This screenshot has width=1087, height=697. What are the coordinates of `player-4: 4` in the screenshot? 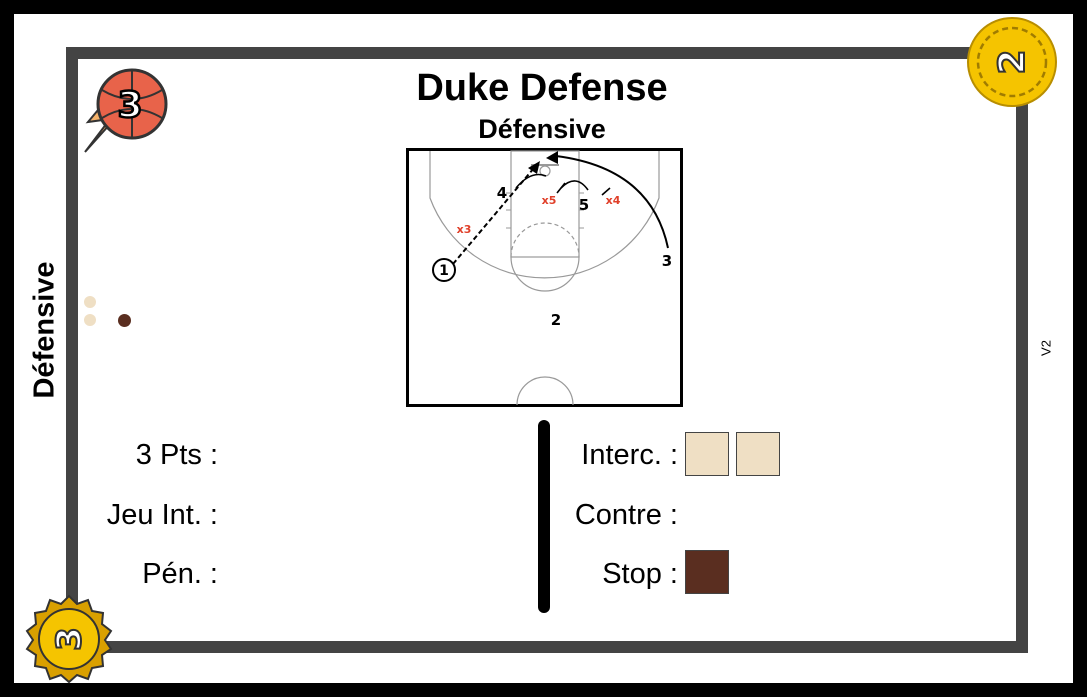 It's located at (502, 193).